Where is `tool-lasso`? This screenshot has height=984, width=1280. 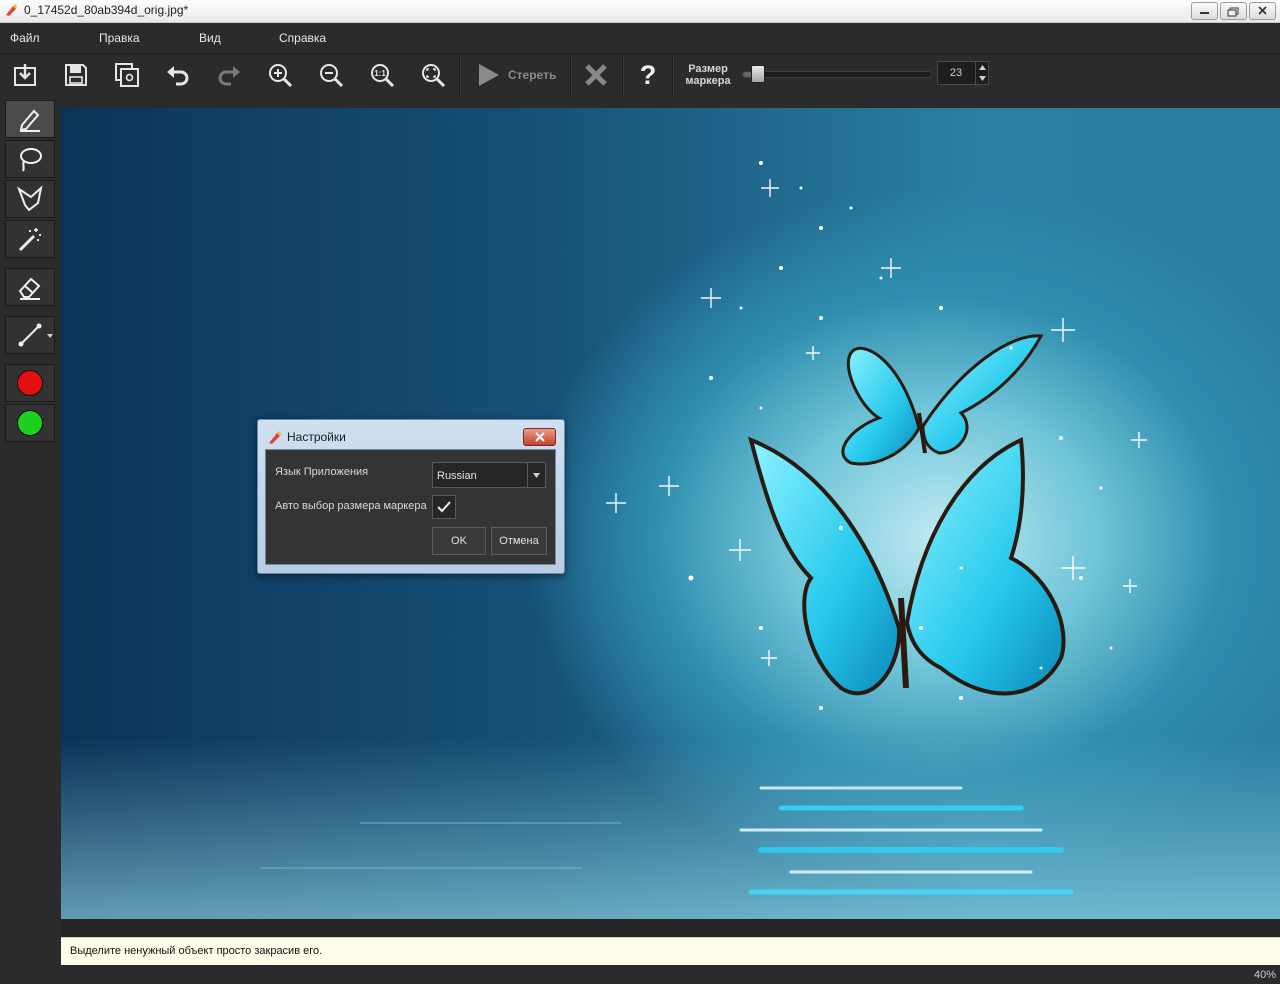 tool-lasso is located at coordinates (30, 159).